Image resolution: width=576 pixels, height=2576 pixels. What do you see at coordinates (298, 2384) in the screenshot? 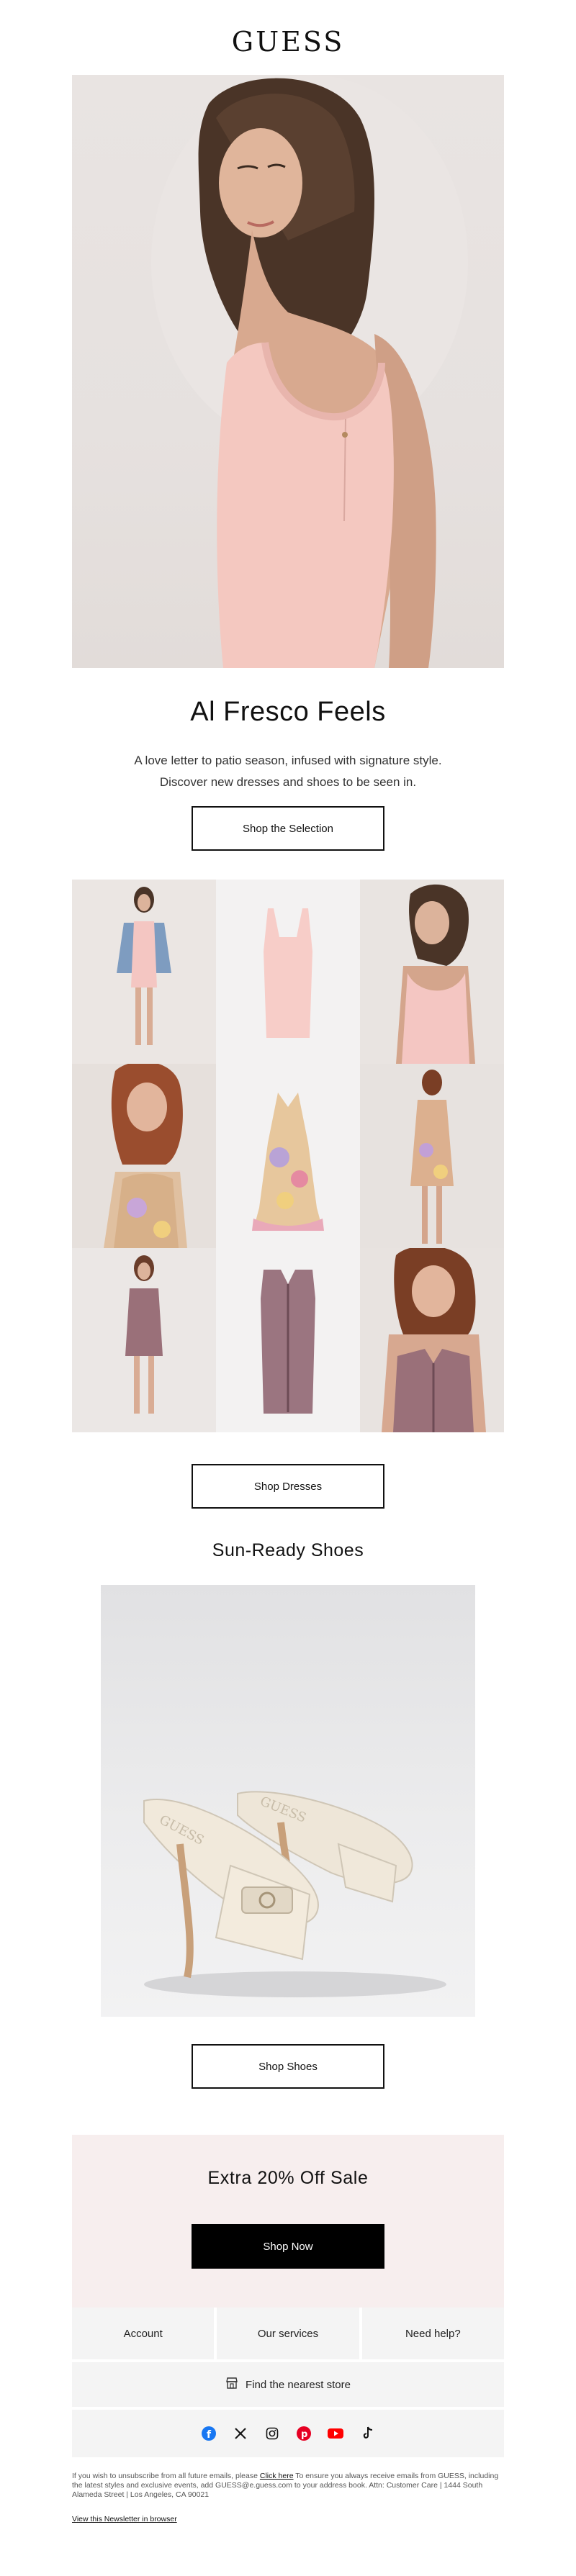
I see `find-store-label: Find the nearest store` at bounding box center [298, 2384].